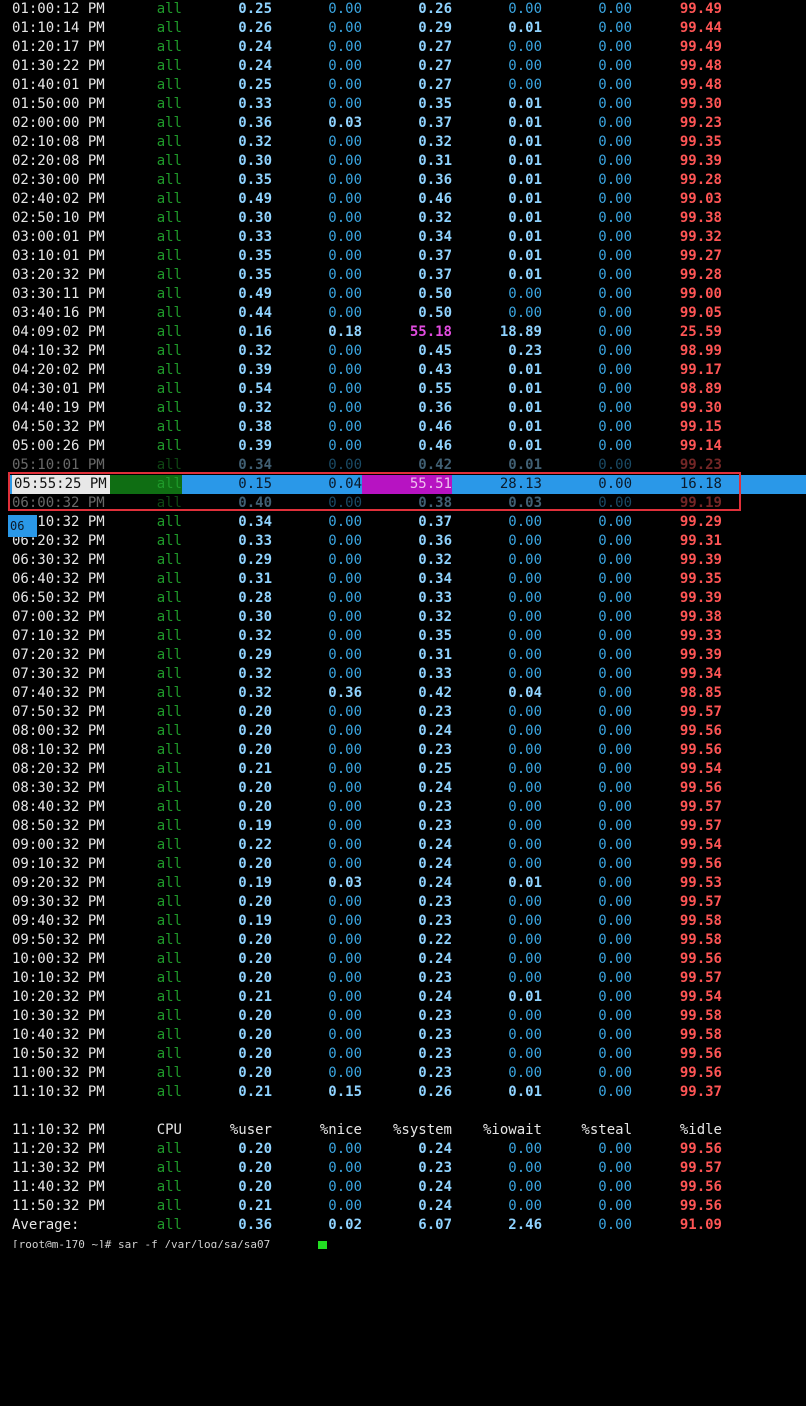  Describe the element at coordinates (407, 1187) in the screenshot. I see `table-row: 11:40:32 PM all 0.20 0.00 0.24 0.00 0.00 99.56` at that location.